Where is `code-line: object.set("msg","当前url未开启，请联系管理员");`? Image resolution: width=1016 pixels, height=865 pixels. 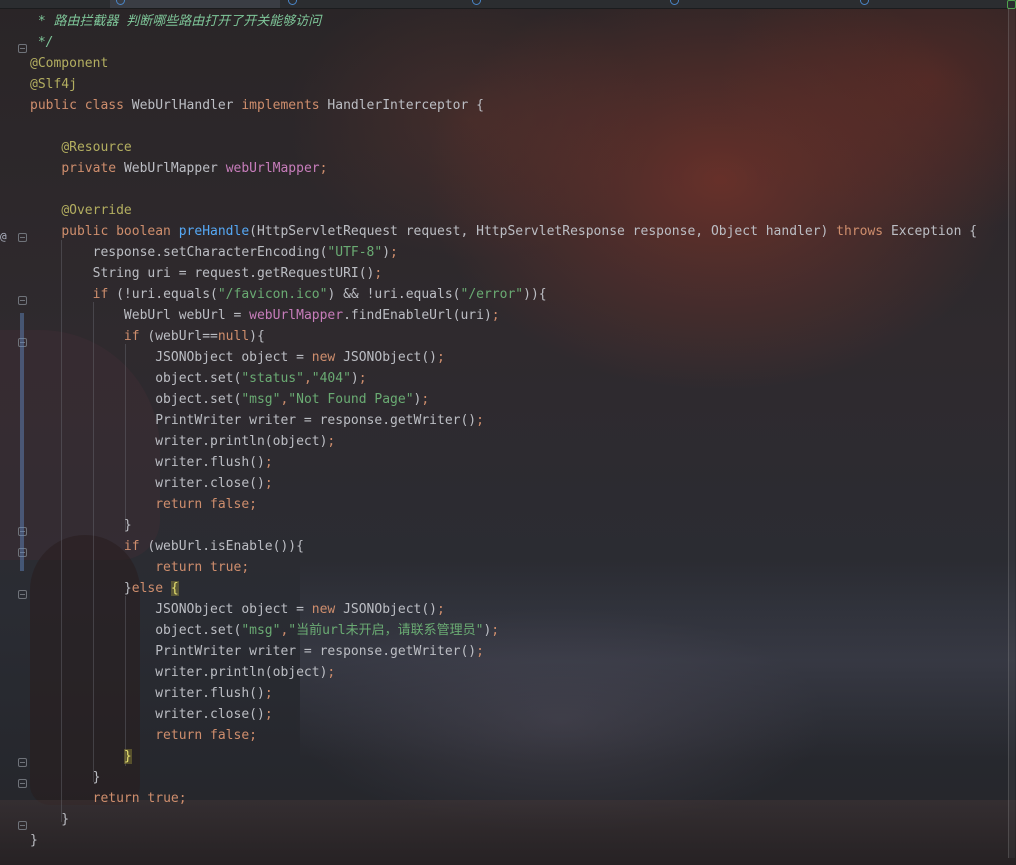
code-line: object.set("msg","当前url未开启，请联系管理员"); is located at coordinates (503, 630).